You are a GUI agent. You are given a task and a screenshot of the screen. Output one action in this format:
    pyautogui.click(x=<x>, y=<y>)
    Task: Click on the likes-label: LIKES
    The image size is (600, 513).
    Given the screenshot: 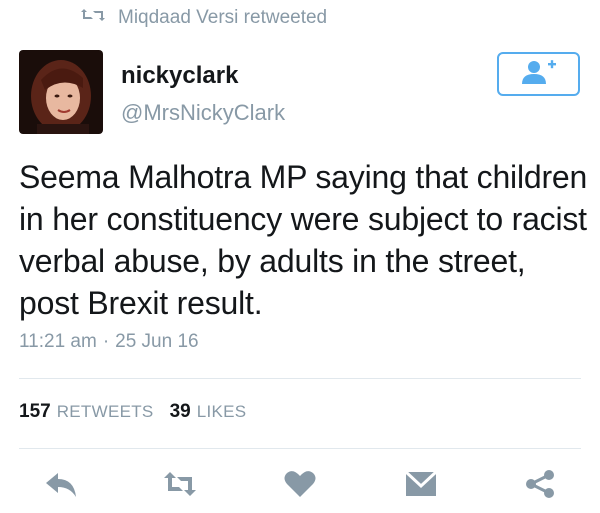 What is the action you would take?
    pyautogui.click(x=221, y=411)
    